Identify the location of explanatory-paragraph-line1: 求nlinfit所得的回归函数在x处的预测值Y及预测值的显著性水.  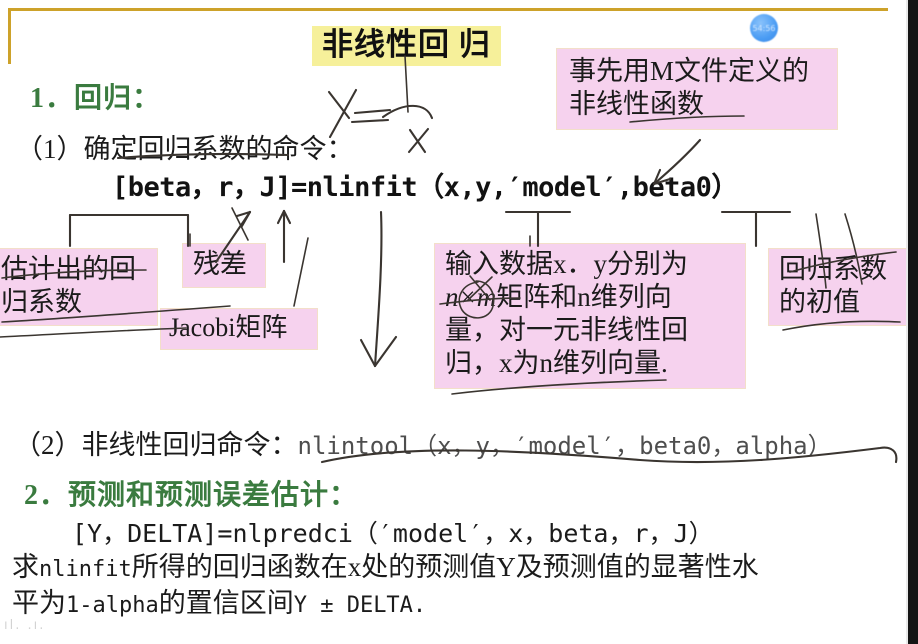
(462, 568).